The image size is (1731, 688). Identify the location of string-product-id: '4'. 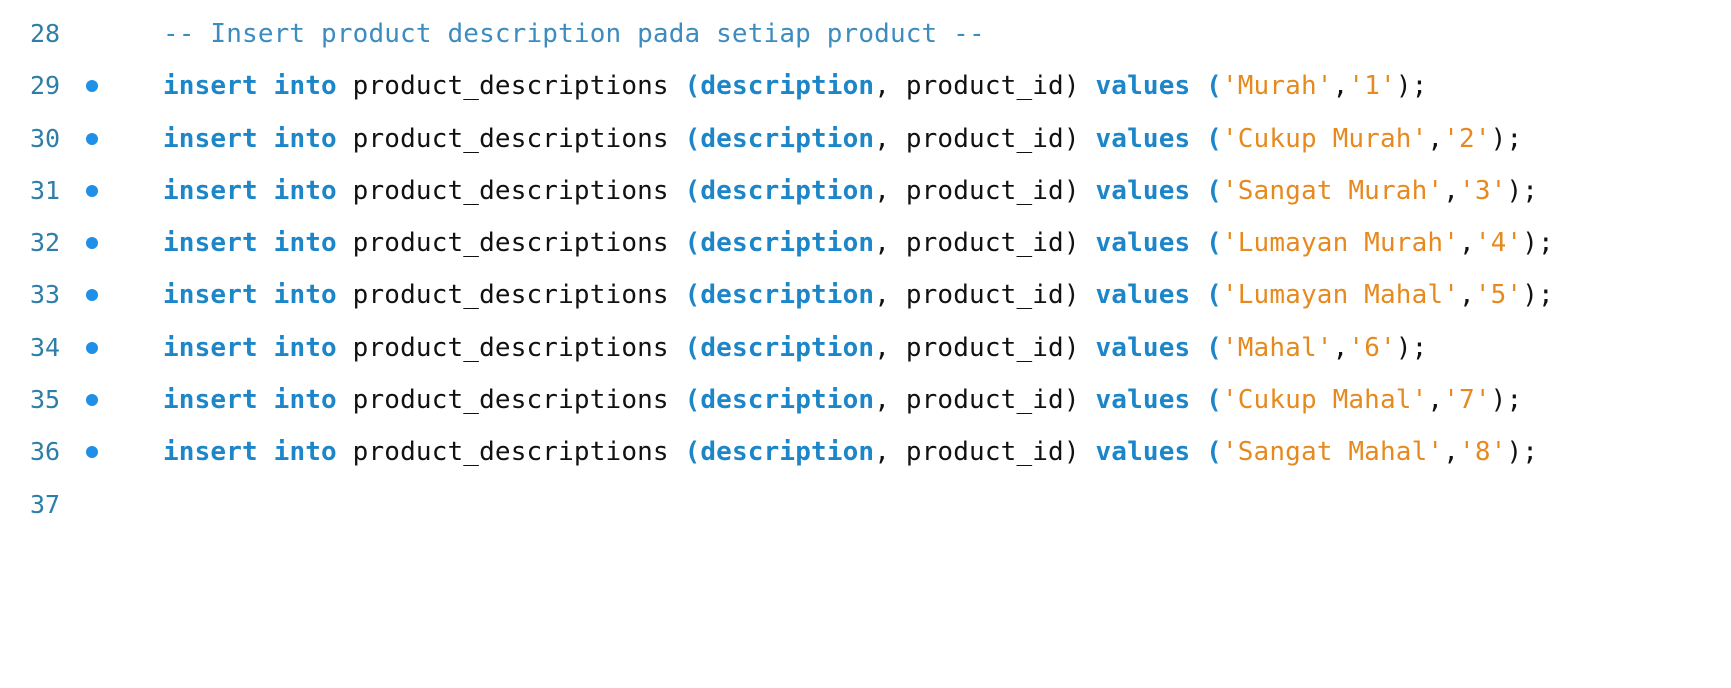
(1498, 243).